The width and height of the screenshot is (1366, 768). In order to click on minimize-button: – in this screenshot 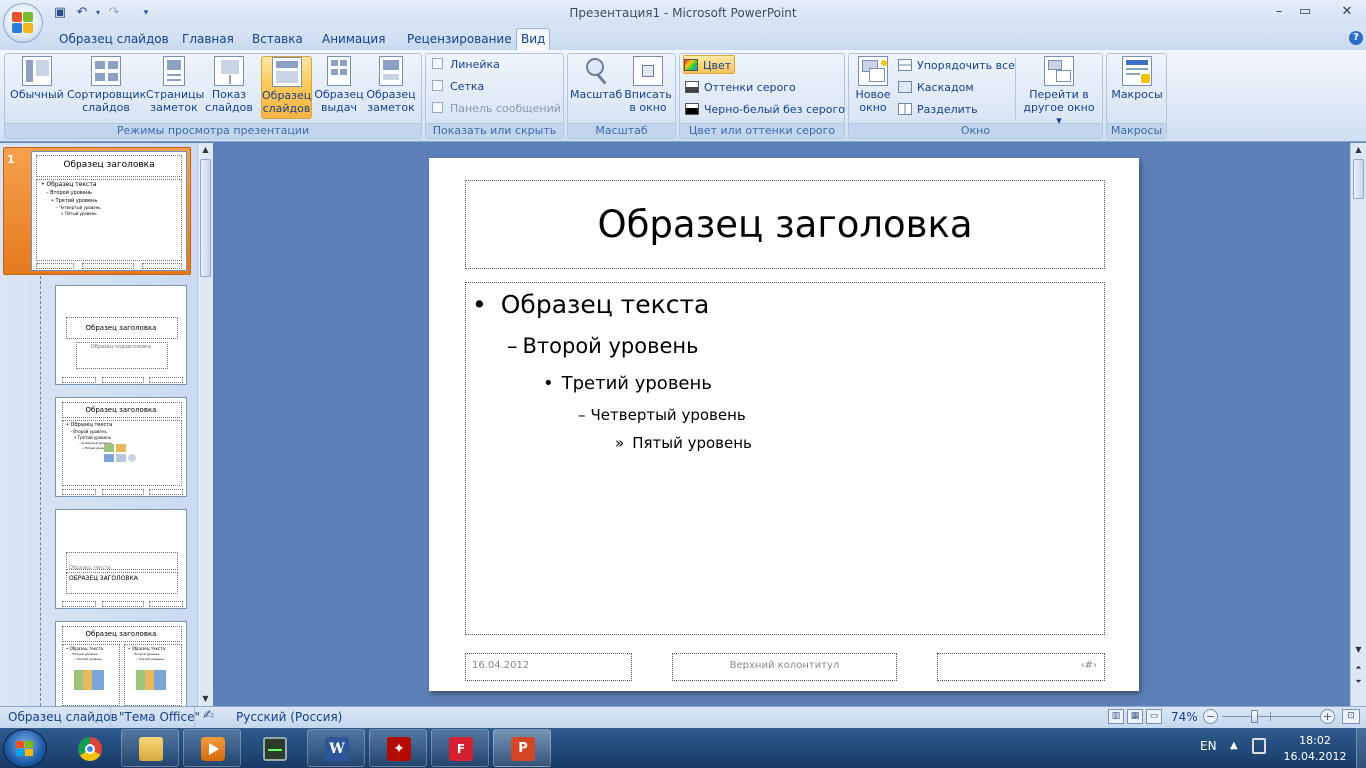, I will do `click(1279, 12)`.